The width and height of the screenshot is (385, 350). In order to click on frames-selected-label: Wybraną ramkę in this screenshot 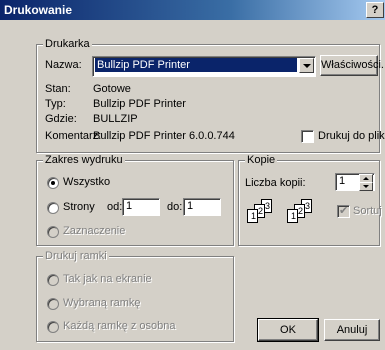, I will do `click(102, 303)`.